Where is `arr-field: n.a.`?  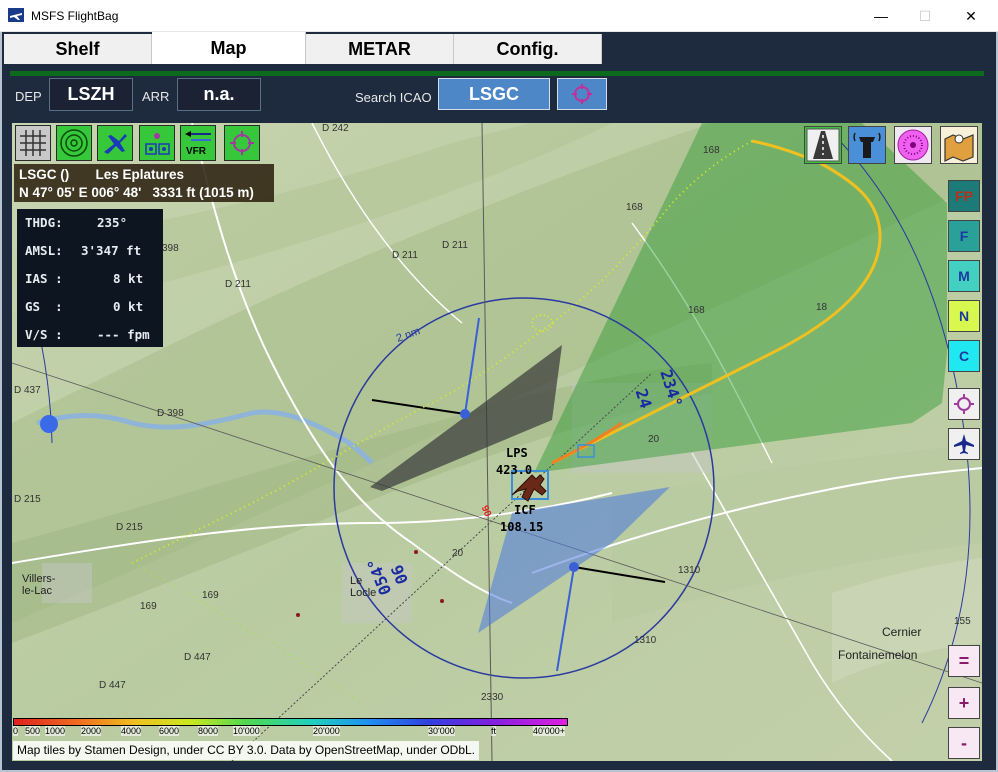
arr-field: n.a. is located at coordinates (219, 94).